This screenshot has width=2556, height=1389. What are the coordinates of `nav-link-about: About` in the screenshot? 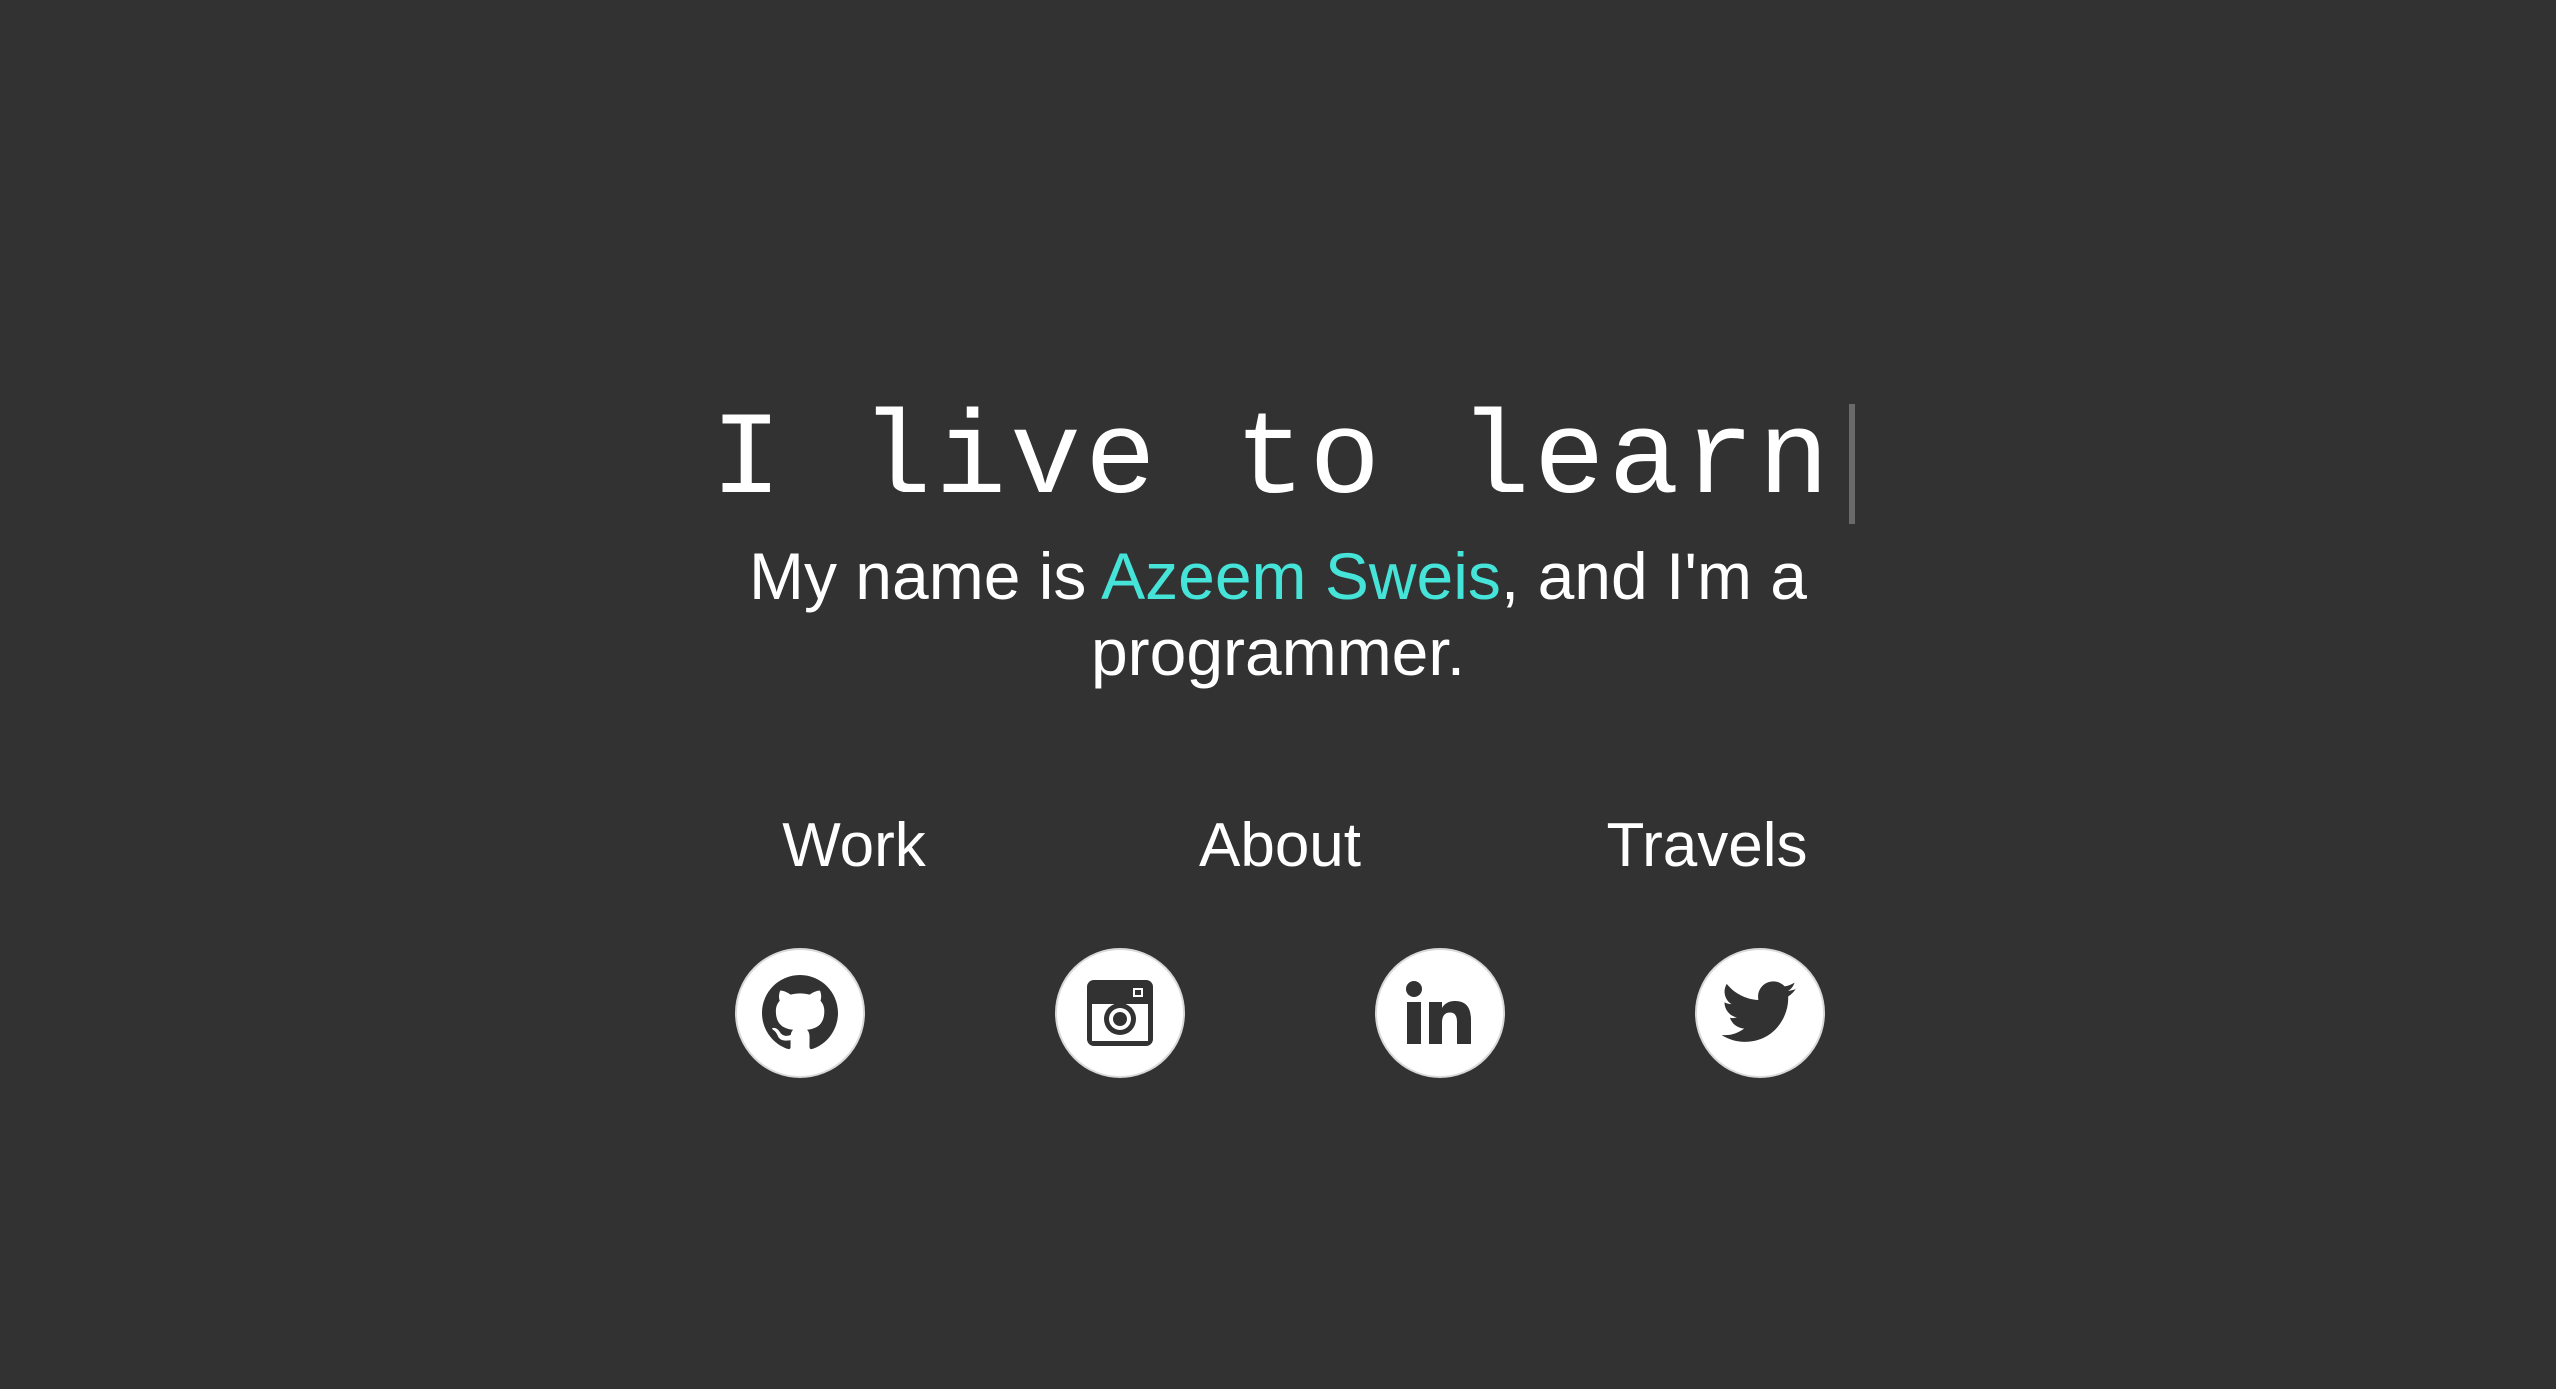 It's located at (1280, 846).